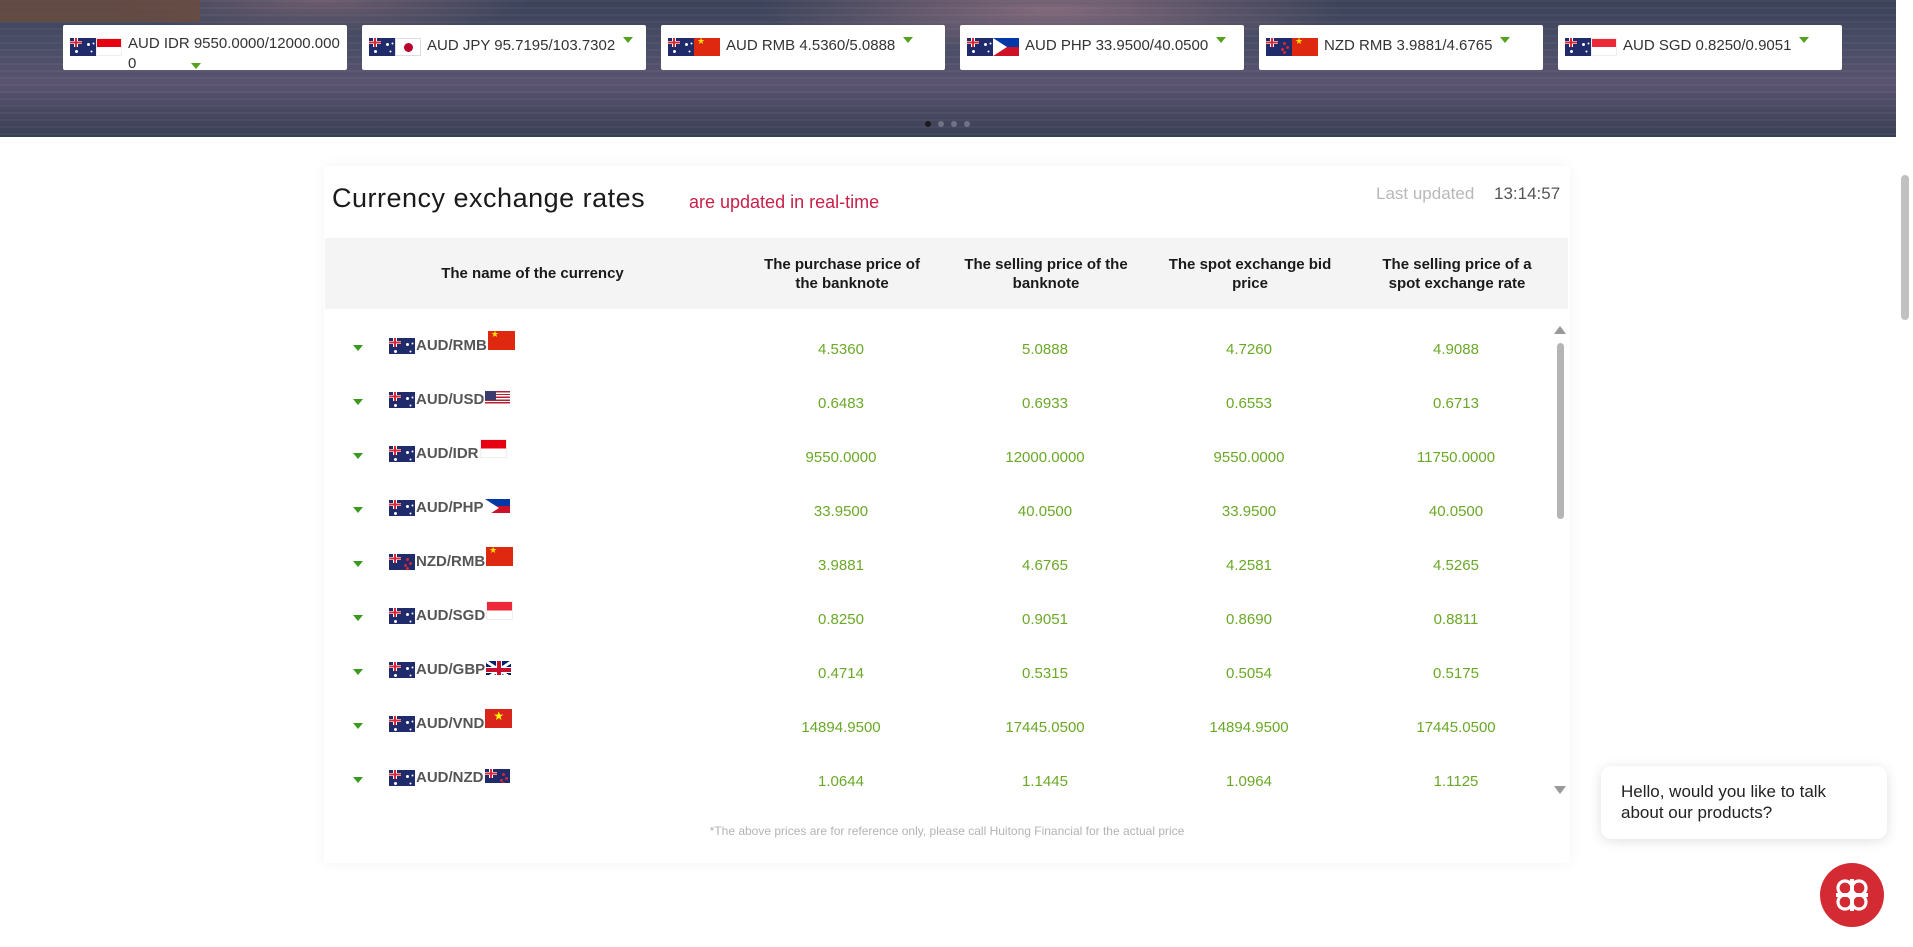  What do you see at coordinates (841, 727) in the screenshot?
I see `purchase-price-cell: 14894.9500` at bounding box center [841, 727].